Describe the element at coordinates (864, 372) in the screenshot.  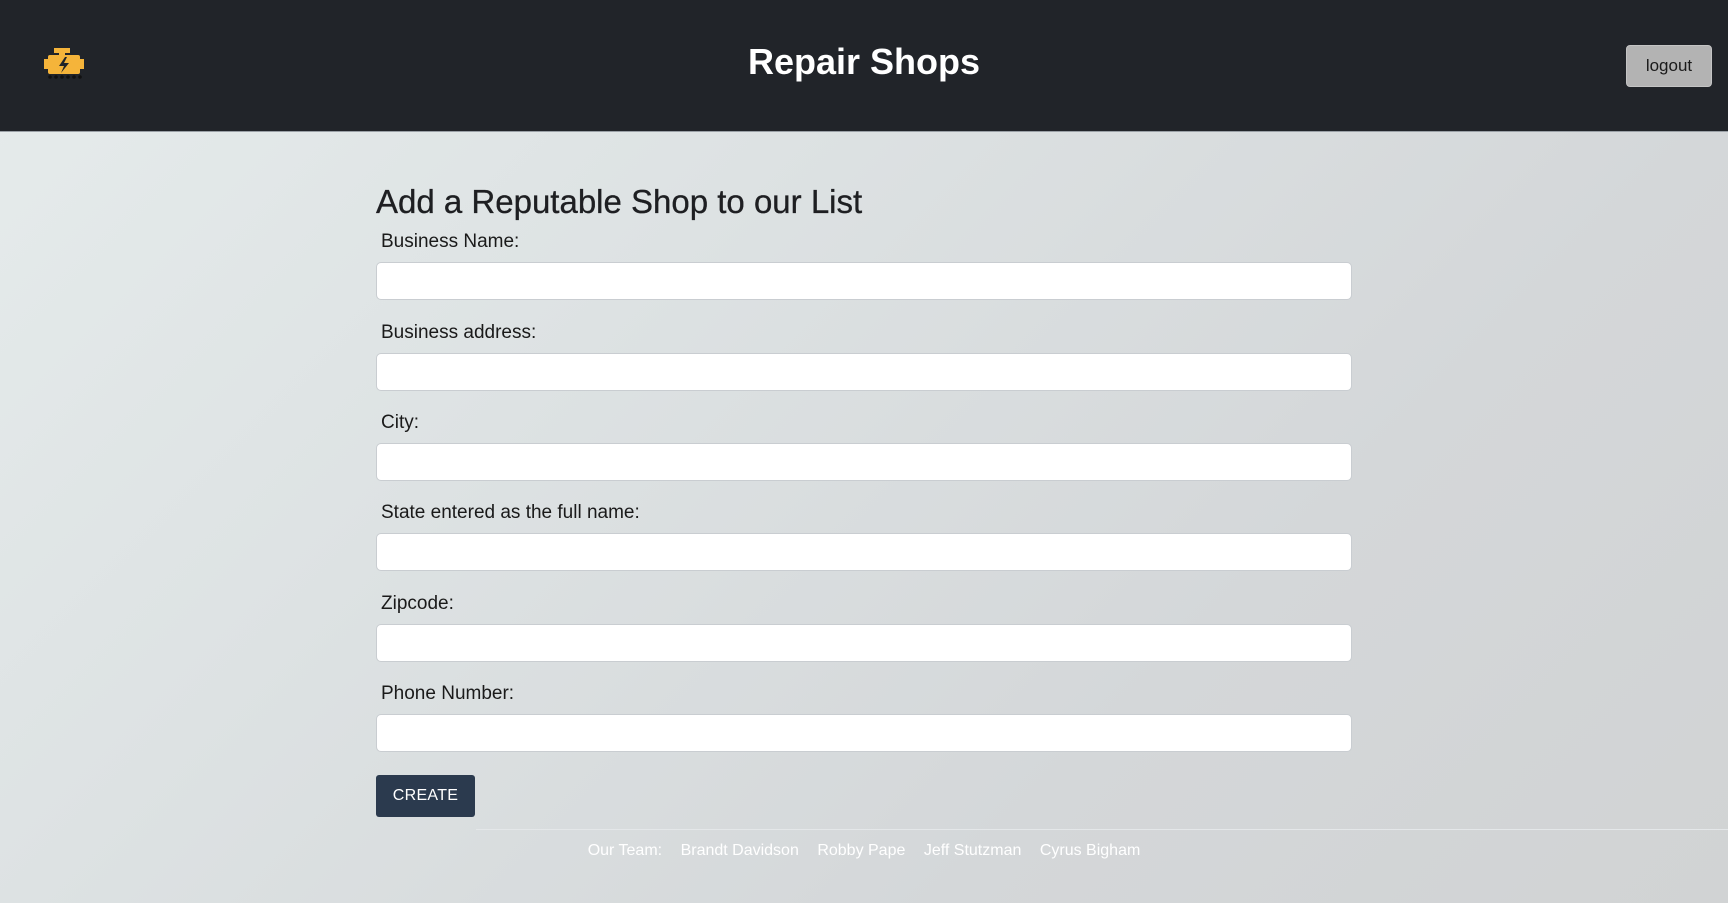
I see `business-address-input` at that location.